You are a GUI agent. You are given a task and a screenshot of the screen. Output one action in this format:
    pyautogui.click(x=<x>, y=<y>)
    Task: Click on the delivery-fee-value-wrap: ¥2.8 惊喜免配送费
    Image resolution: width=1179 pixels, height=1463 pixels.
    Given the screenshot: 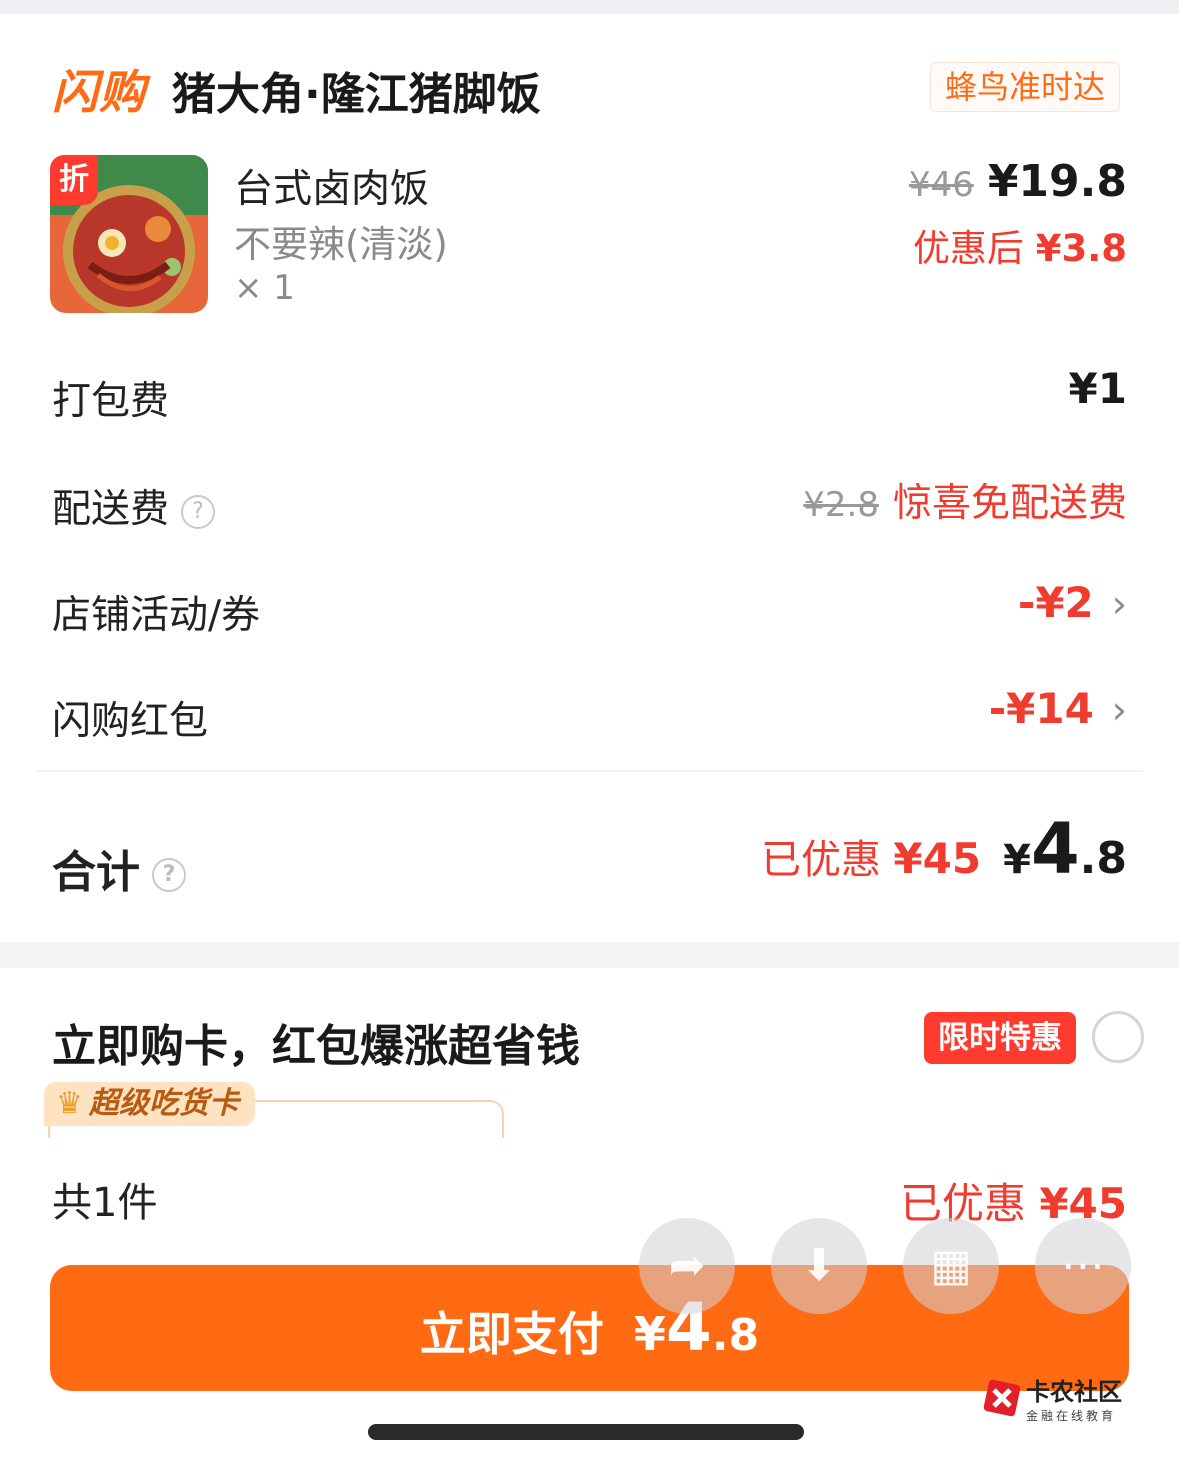 What is the action you would take?
    pyautogui.click(x=965, y=500)
    